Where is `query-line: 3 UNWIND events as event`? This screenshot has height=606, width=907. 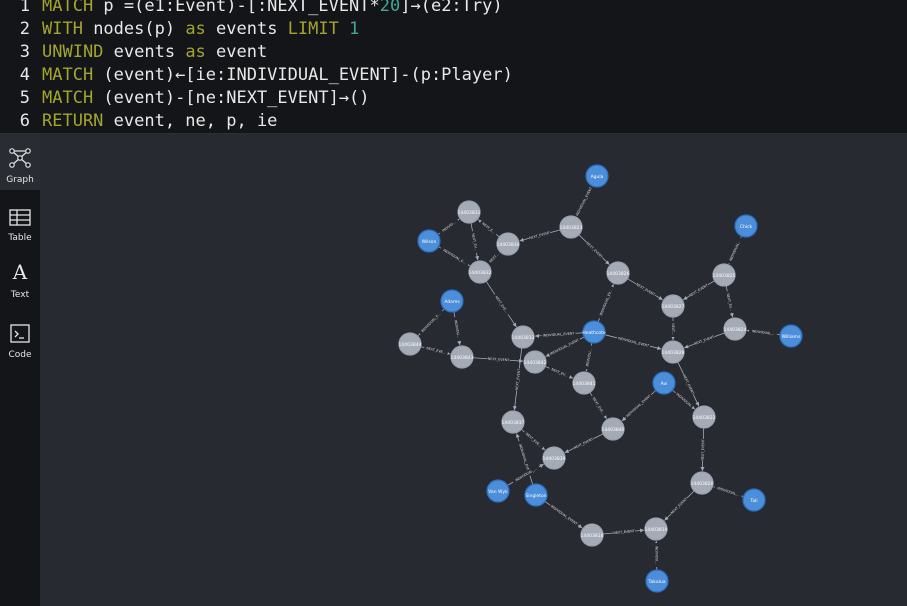
query-line: 3 UNWIND events as event is located at coordinates (133, 52).